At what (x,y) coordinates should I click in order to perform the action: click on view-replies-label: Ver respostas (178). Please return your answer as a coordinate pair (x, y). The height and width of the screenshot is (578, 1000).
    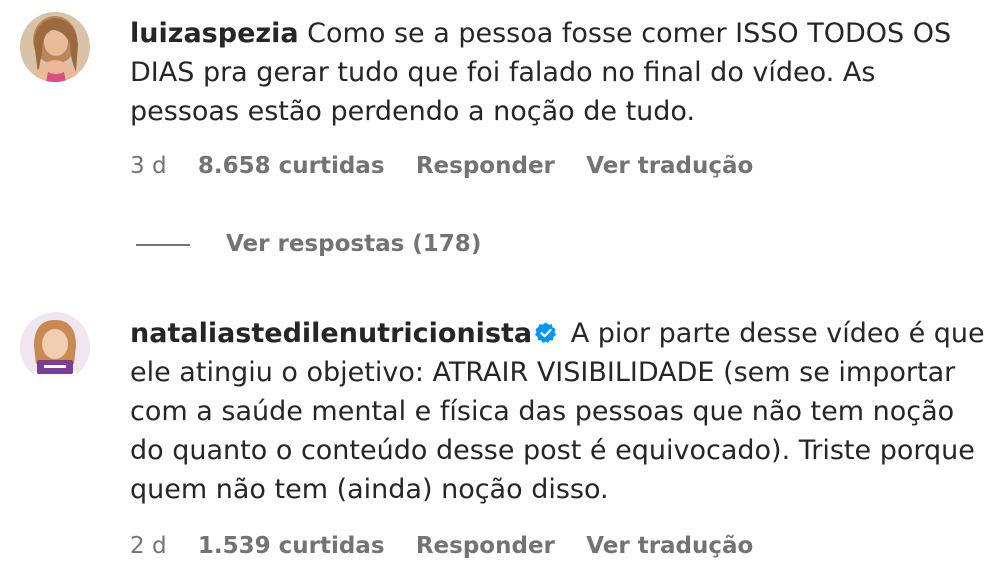
    Looking at the image, I should click on (354, 244).